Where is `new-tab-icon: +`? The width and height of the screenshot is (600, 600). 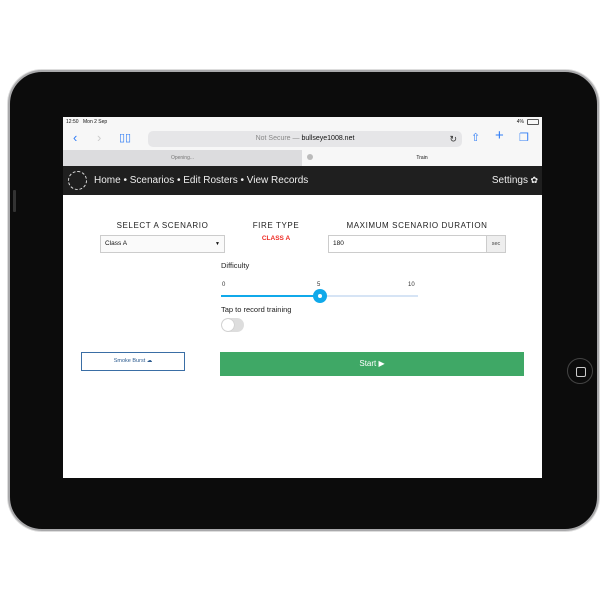 new-tab-icon: + is located at coordinates (499, 136).